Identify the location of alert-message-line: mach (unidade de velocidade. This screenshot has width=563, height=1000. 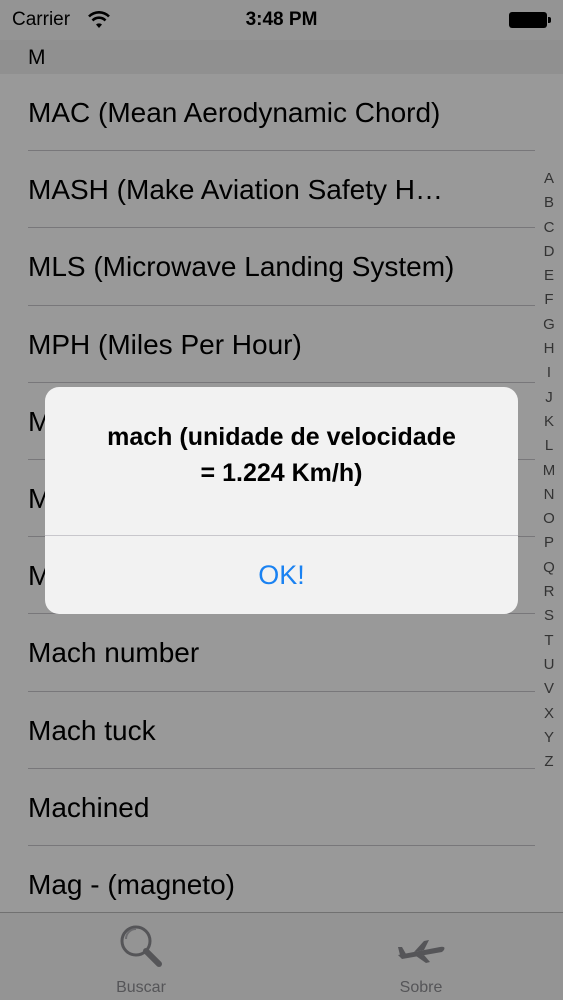
(281, 437).